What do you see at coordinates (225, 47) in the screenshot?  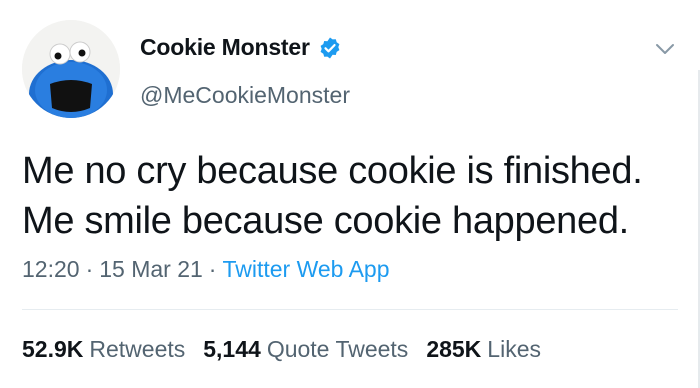 I see `display-name: Cookie Monster` at bounding box center [225, 47].